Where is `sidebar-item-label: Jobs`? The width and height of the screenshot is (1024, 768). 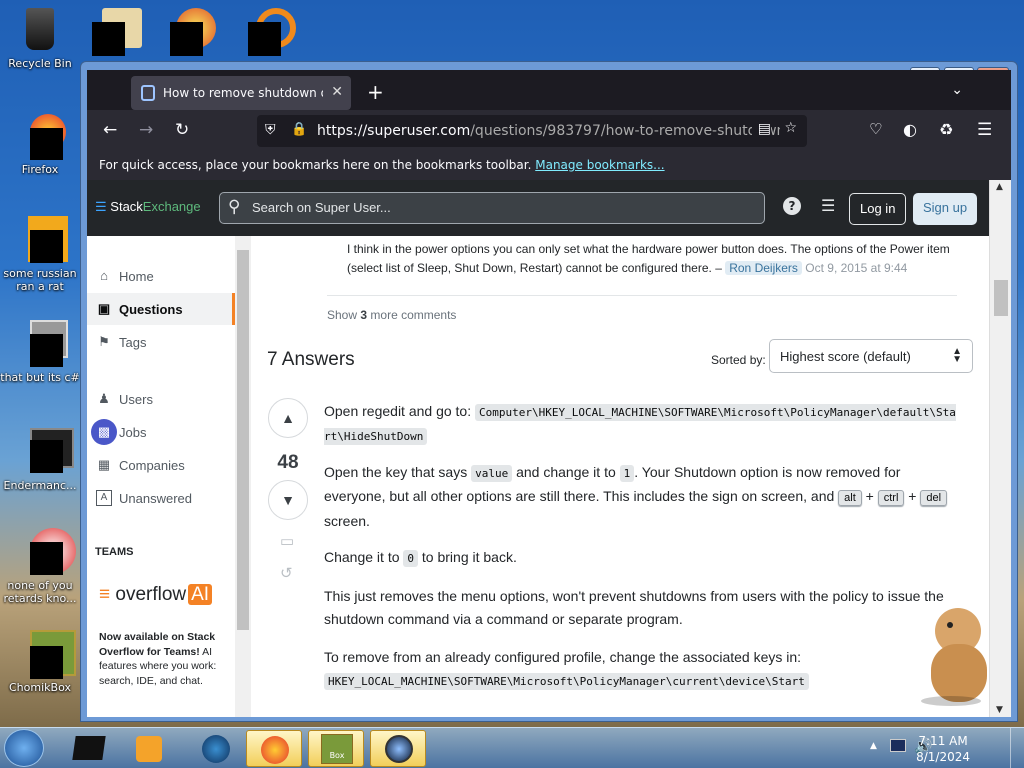 sidebar-item-label: Jobs is located at coordinates (133, 432).